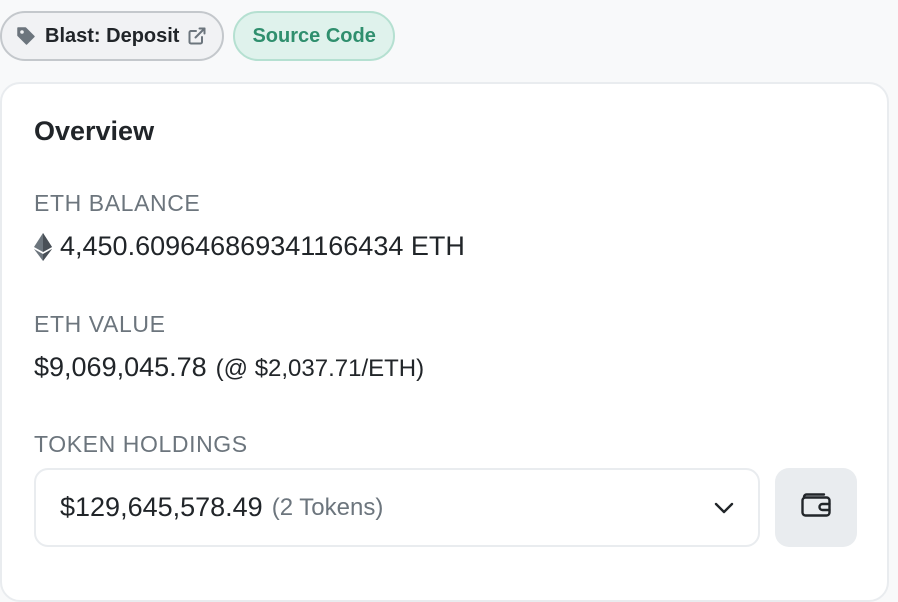 This screenshot has height=602, width=898. I want to click on token-holdings-label: TOKEN HOLDINGS, so click(141, 444).